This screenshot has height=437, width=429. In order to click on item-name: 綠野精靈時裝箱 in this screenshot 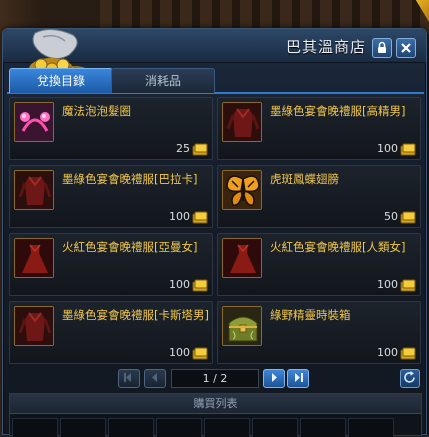, I will do `click(310, 315)`.